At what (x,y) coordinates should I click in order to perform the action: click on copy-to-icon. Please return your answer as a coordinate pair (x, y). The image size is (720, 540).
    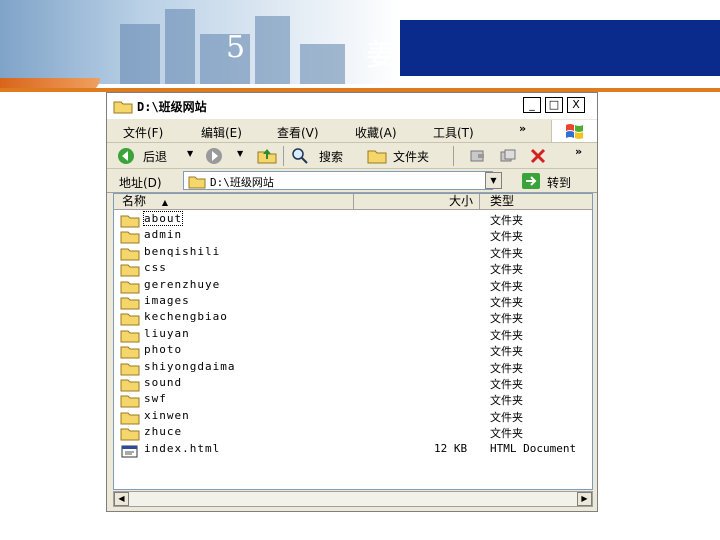
    Looking at the image, I should click on (508, 158).